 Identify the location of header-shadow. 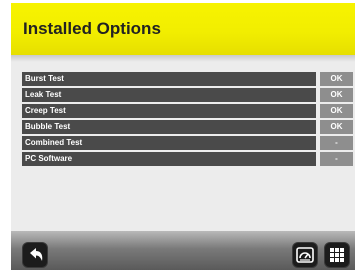
(183, 58).